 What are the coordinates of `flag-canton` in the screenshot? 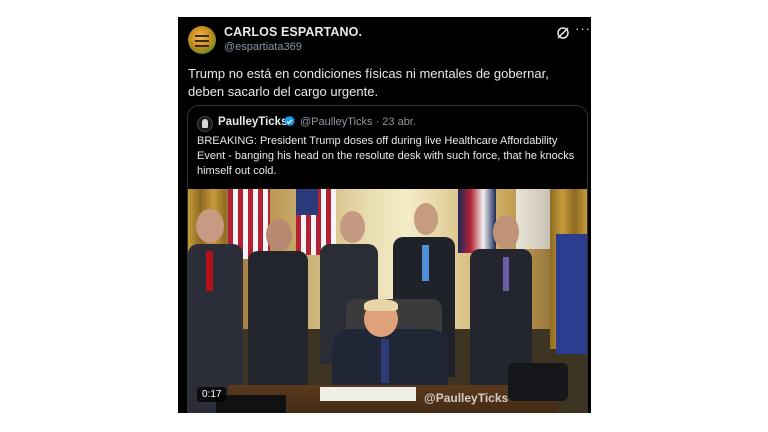 It's located at (307, 202).